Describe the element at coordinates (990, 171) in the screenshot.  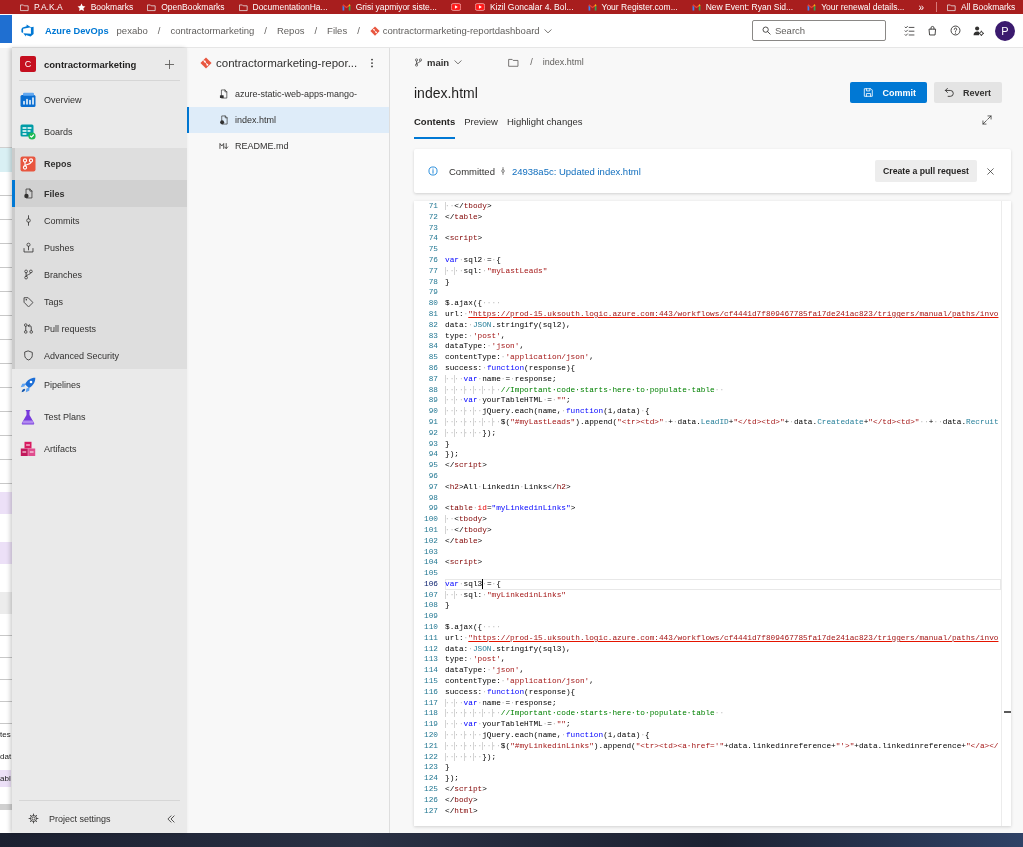
I see `close-icon` at that location.